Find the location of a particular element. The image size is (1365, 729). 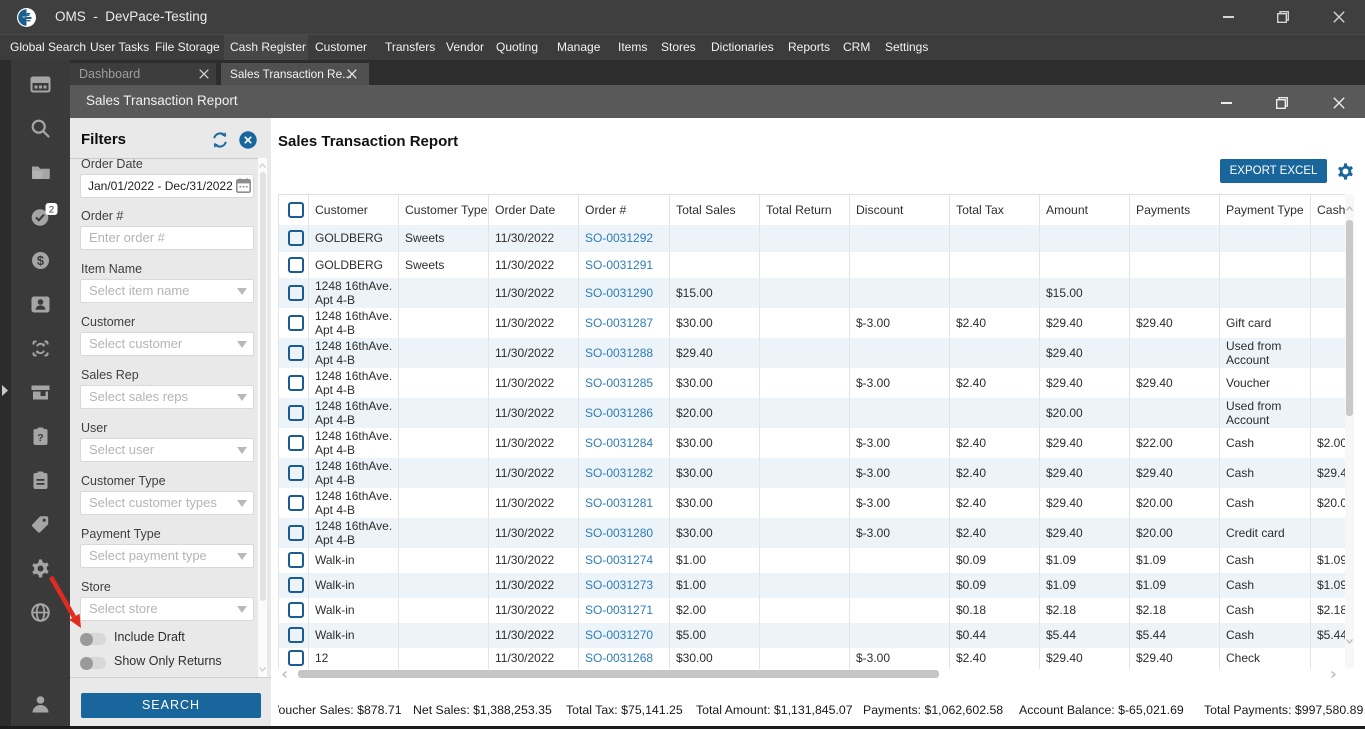

svg-text: 2 is located at coordinates (51, 209).